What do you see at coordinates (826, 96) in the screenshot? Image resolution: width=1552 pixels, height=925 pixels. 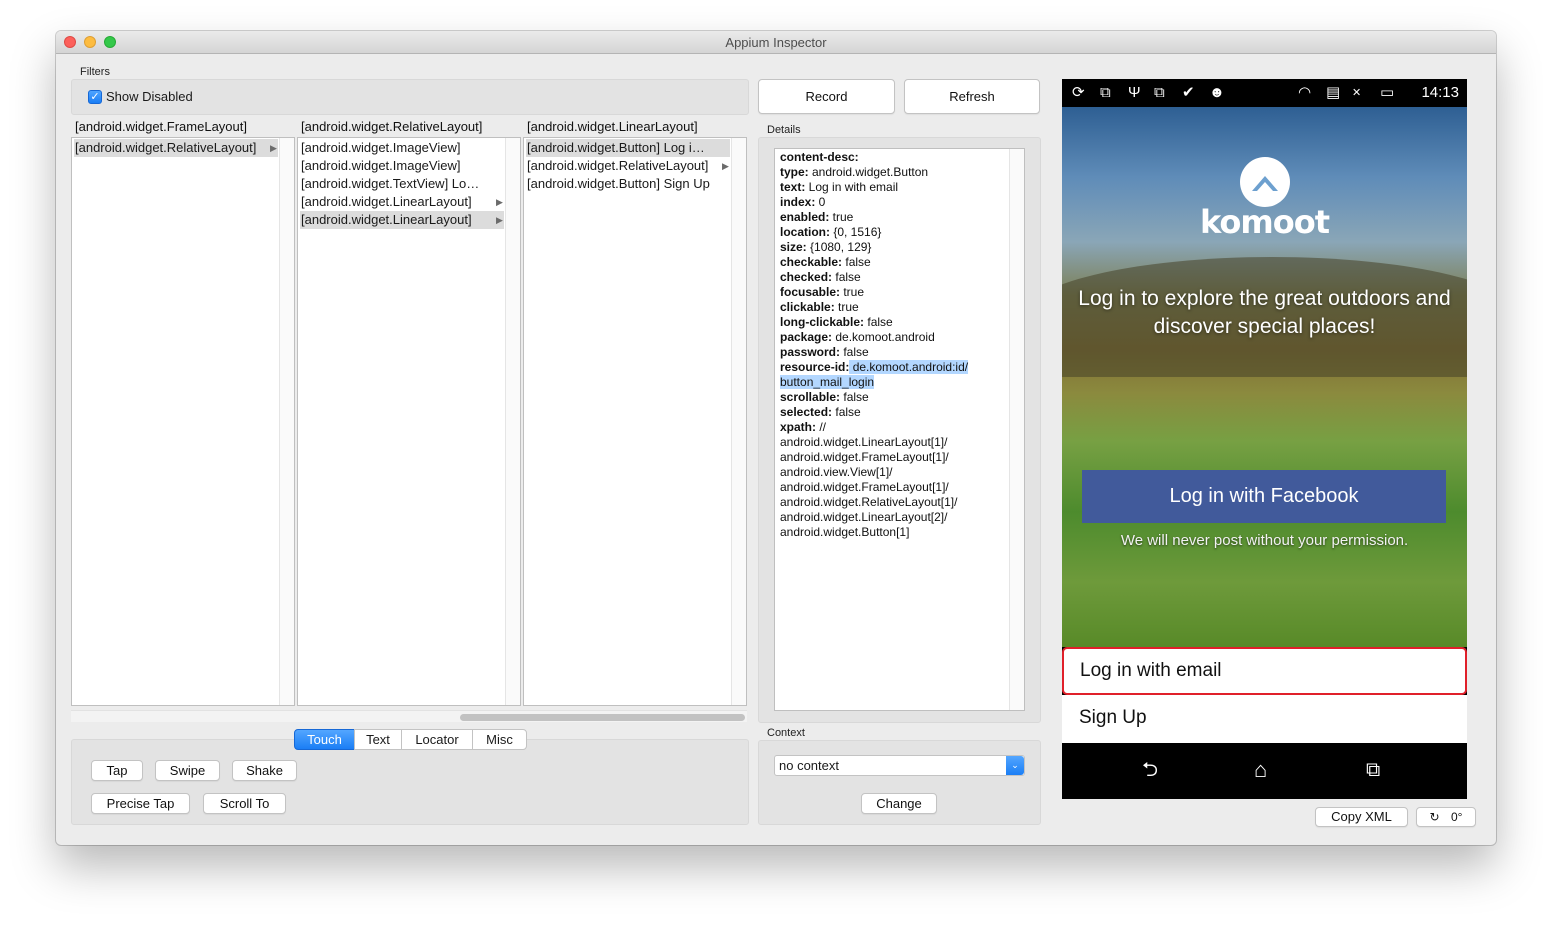 I see `record-button: Record` at bounding box center [826, 96].